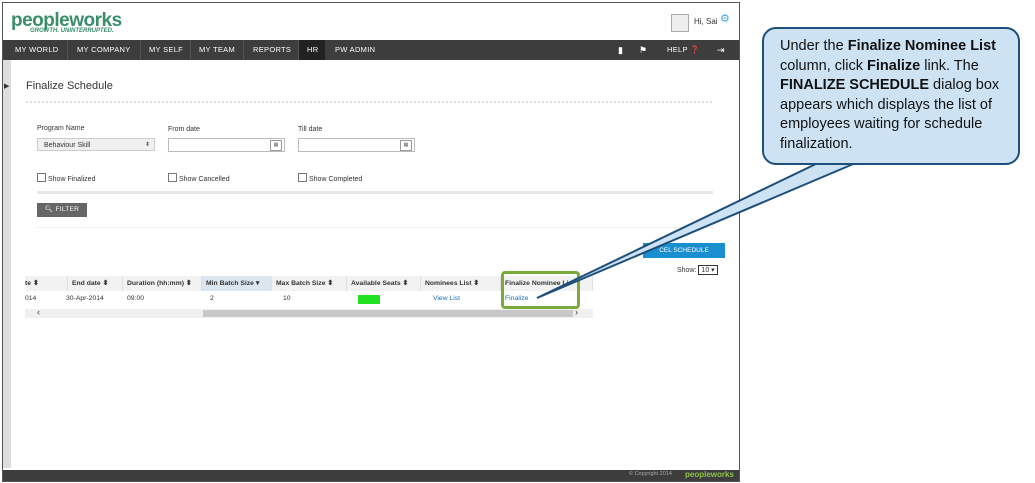 This screenshot has height=483, width=1035. Describe the element at coordinates (697, 230) in the screenshot. I see `callout-tail` at that location.